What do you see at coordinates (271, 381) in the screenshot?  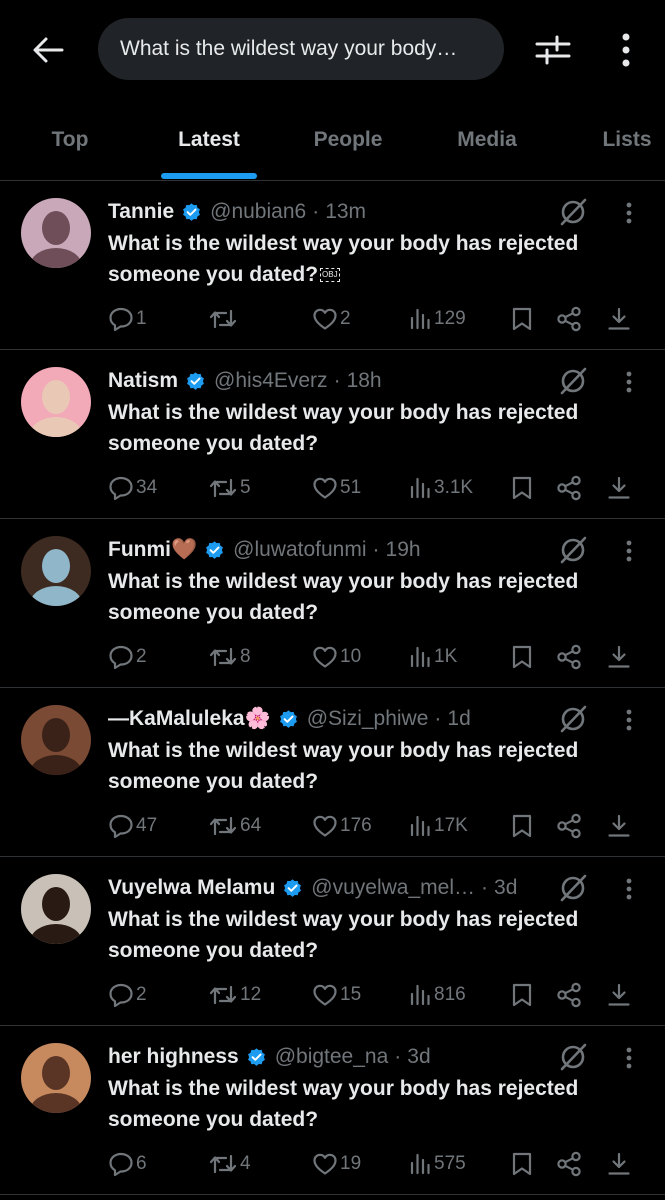 I see `user-handle: @his4Everz` at bounding box center [271, 381].